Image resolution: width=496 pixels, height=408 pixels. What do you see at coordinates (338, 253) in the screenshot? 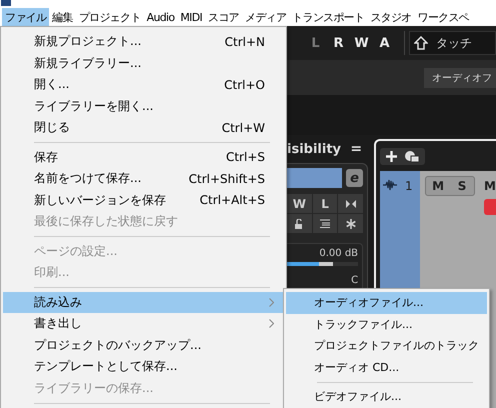
I see `volume-reading: 0.00 dB` at bounding box center [338, 253].